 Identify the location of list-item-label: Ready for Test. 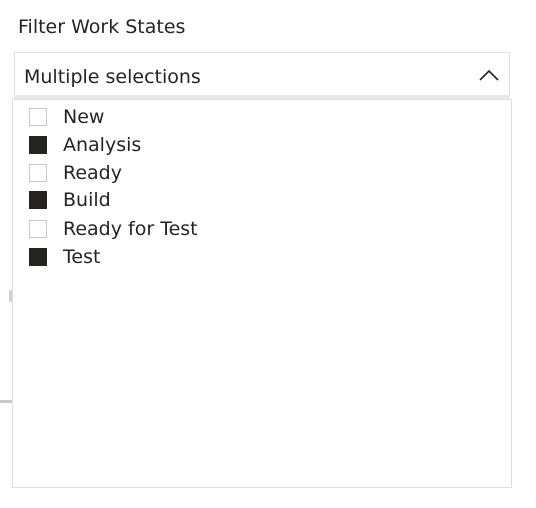
(130, 229).